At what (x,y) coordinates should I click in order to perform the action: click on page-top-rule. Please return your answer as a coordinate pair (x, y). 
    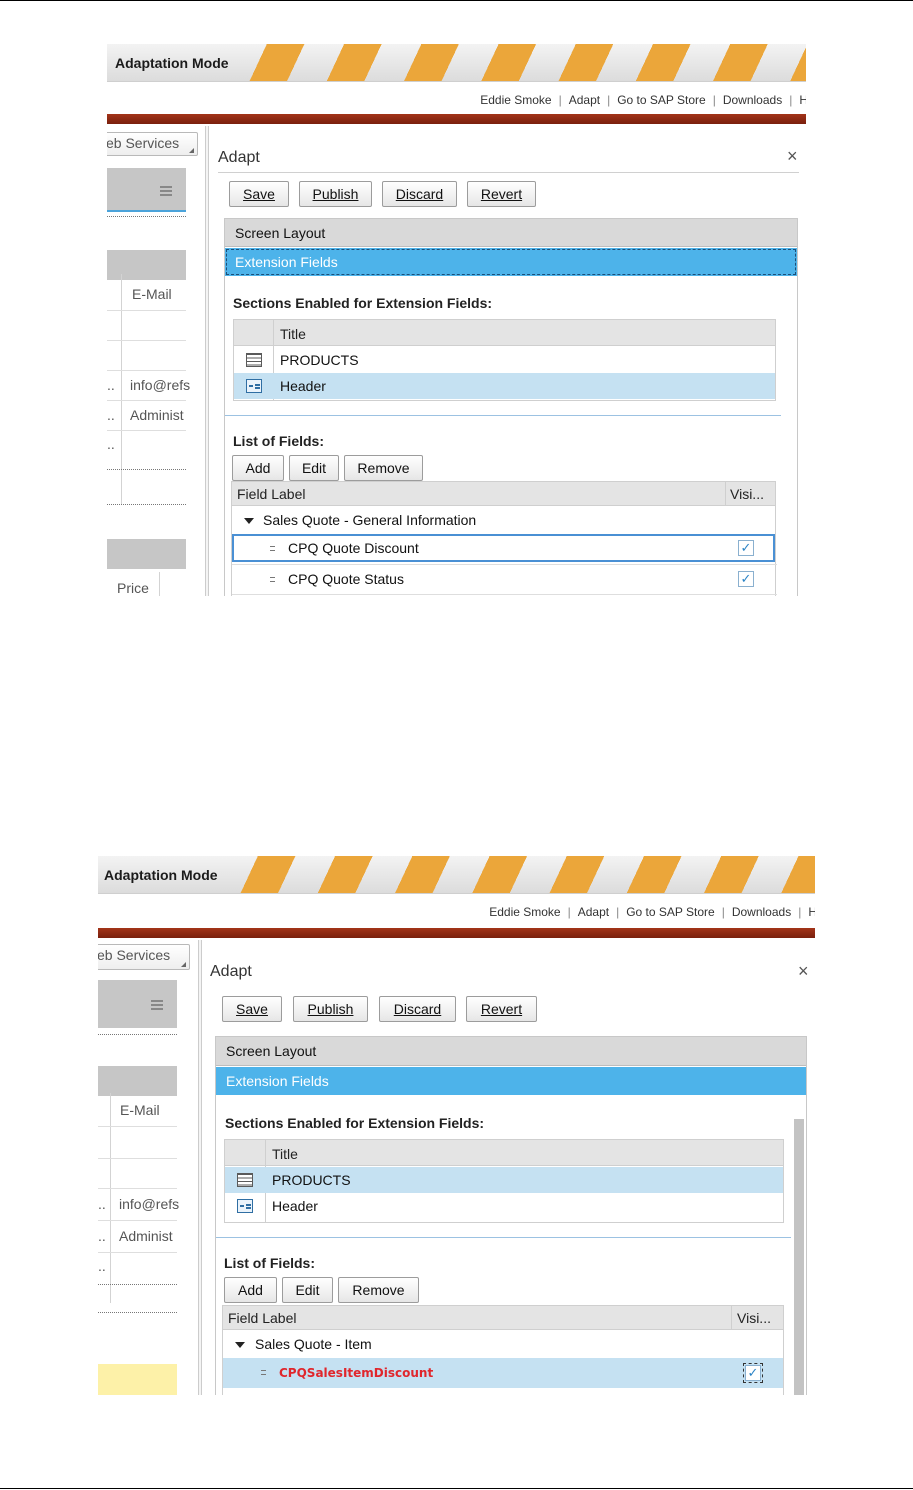
    Looking at the image, I should click on (456, 0).